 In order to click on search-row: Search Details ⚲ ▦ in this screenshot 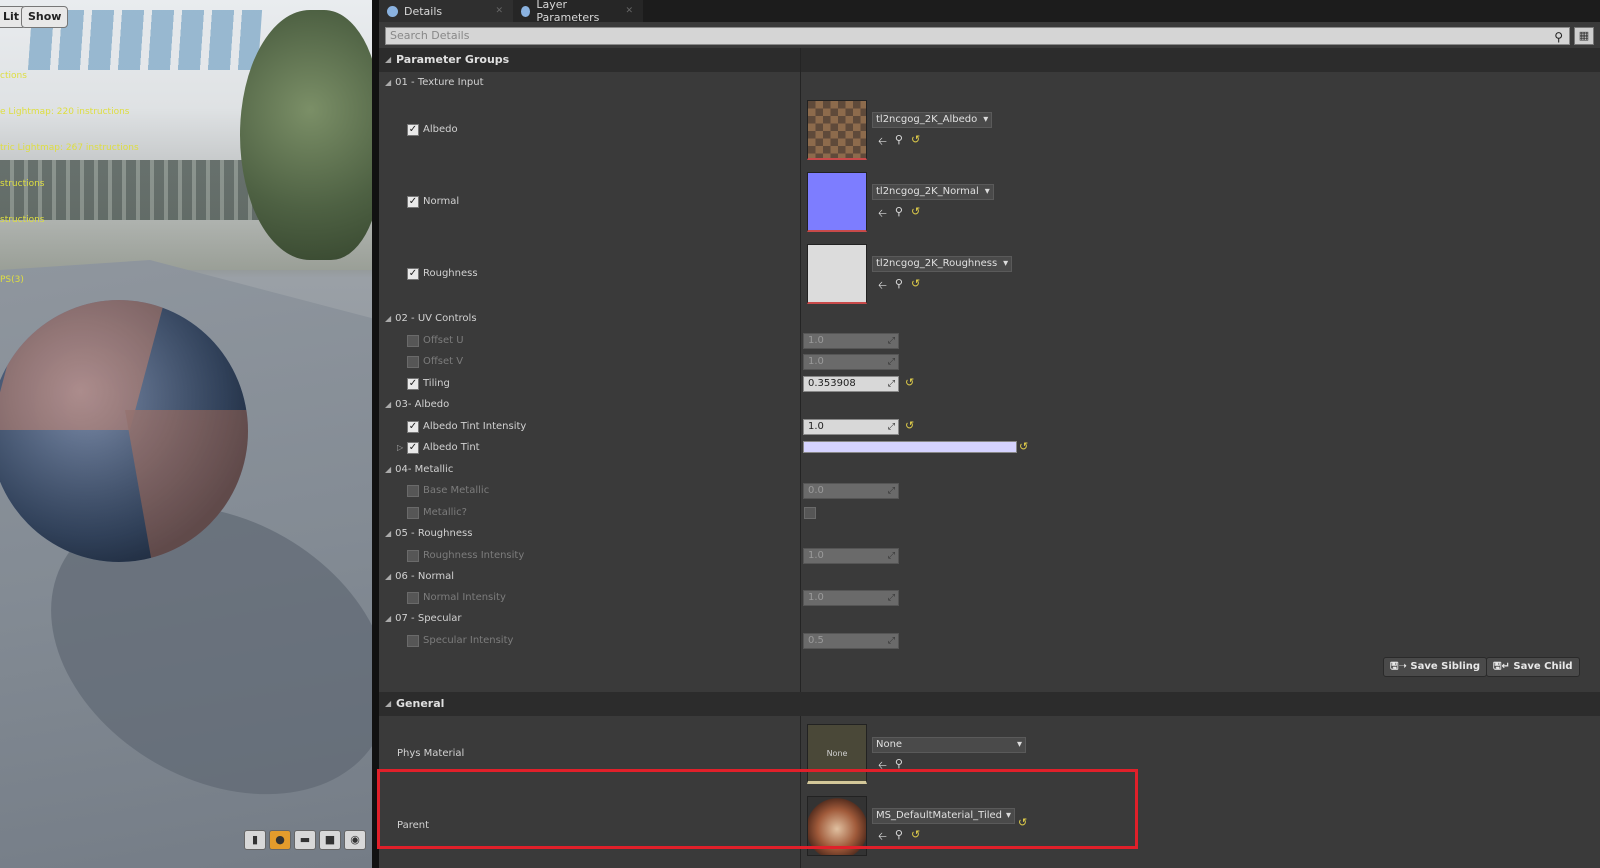, I will do `click(989, 36)`.